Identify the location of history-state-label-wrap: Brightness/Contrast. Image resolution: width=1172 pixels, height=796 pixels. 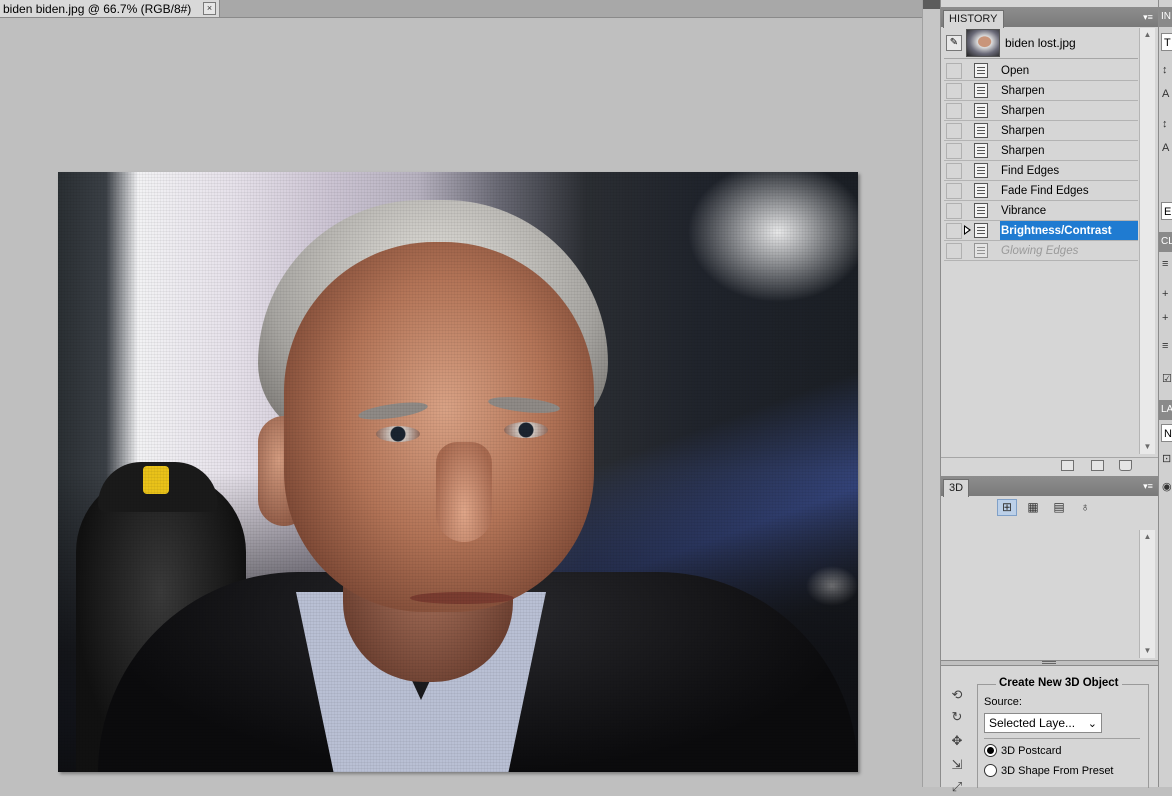
(1069, 230).